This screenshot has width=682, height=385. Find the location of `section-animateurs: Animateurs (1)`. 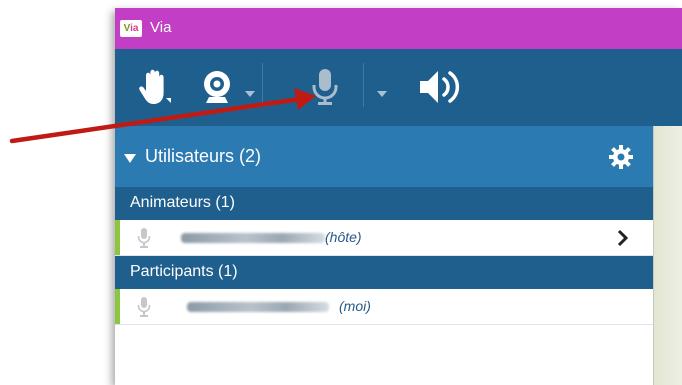

section-animateurs: Animateurs (1) is located at coordinates (384, 203).